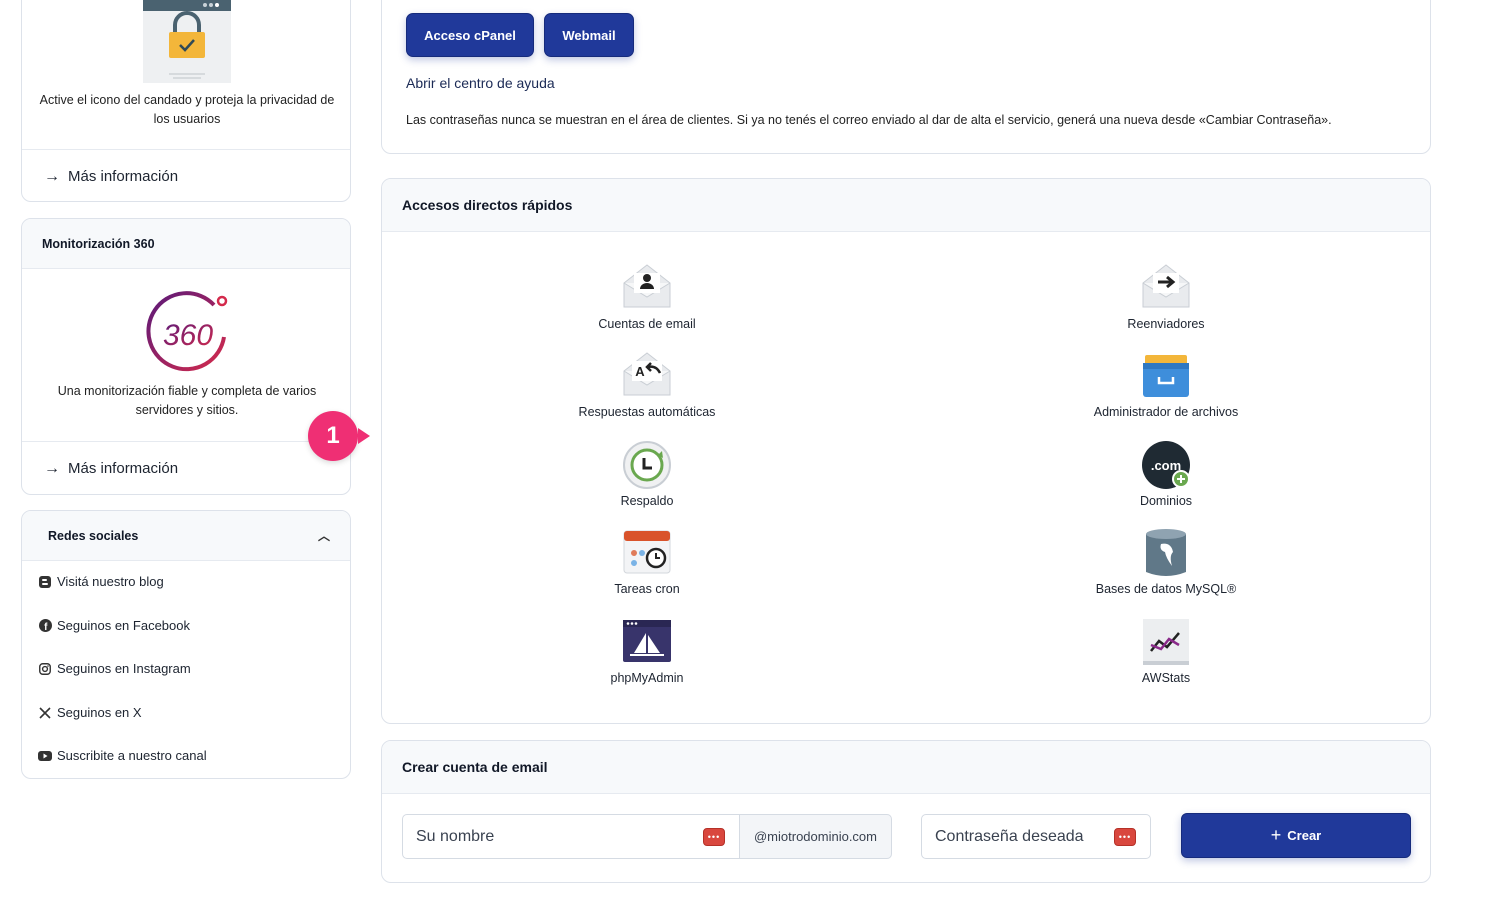  Describe the element at coordinates (45, 669) in the screenshot. I see `instagram-icon` at that location.